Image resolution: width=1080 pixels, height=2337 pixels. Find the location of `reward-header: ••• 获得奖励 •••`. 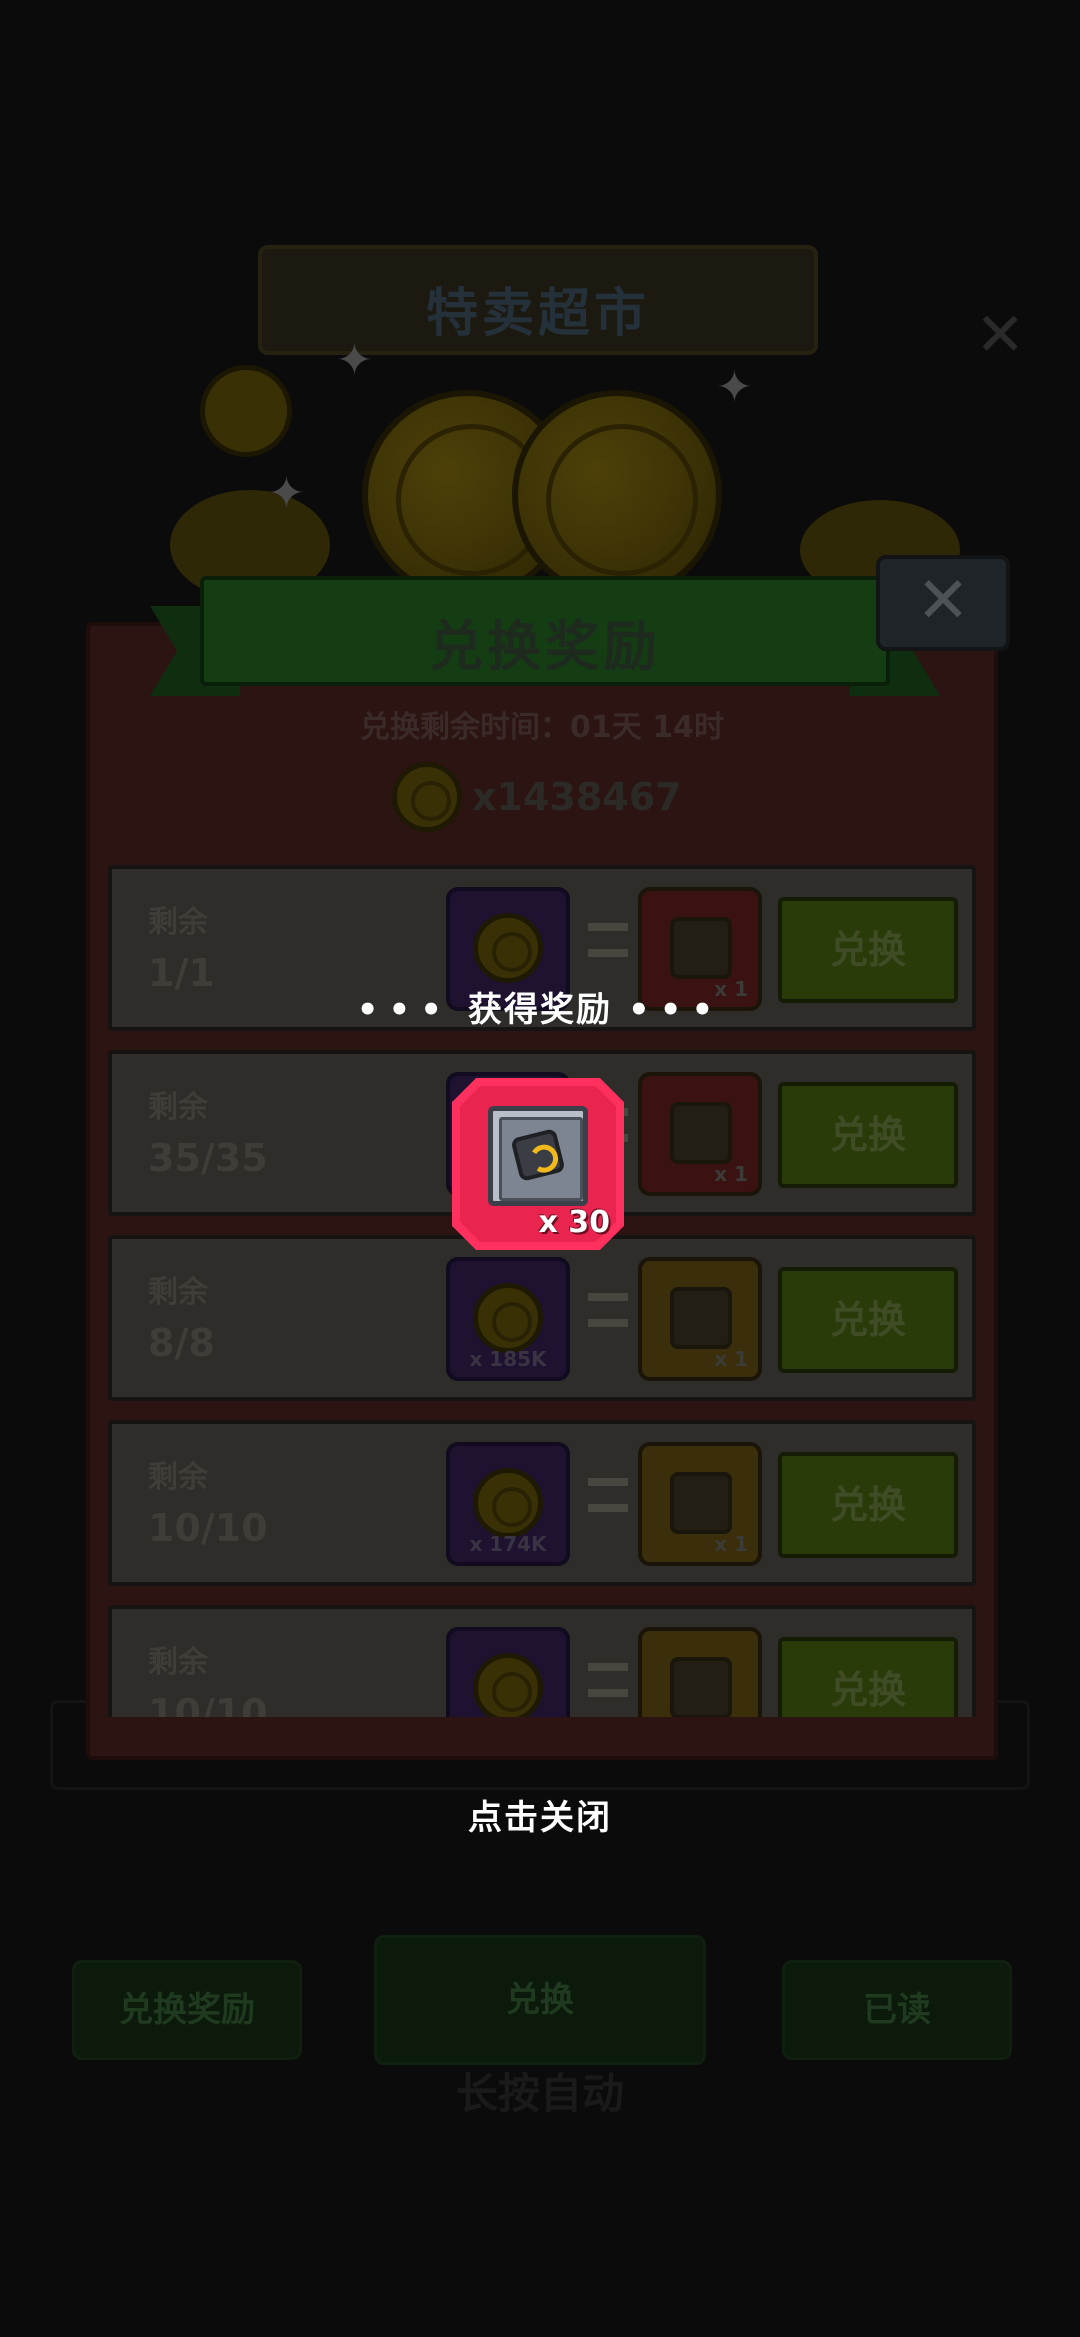

reward-header: ••• 获得奖励 ••• is located at coordinates (540, 1006).